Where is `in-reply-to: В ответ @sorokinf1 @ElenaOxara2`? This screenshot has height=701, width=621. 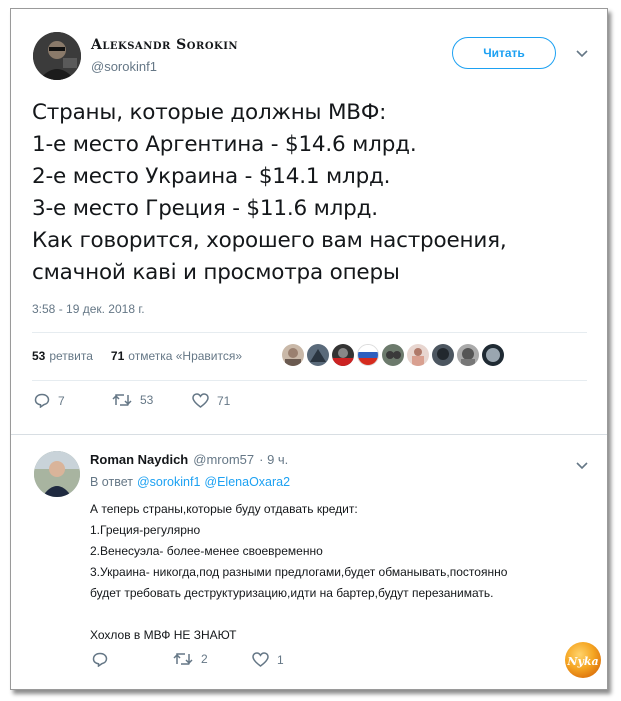
in-reply-to: В ответ @sorokinf1 @ElenaOxara2 is located at coordinates (190, 482).